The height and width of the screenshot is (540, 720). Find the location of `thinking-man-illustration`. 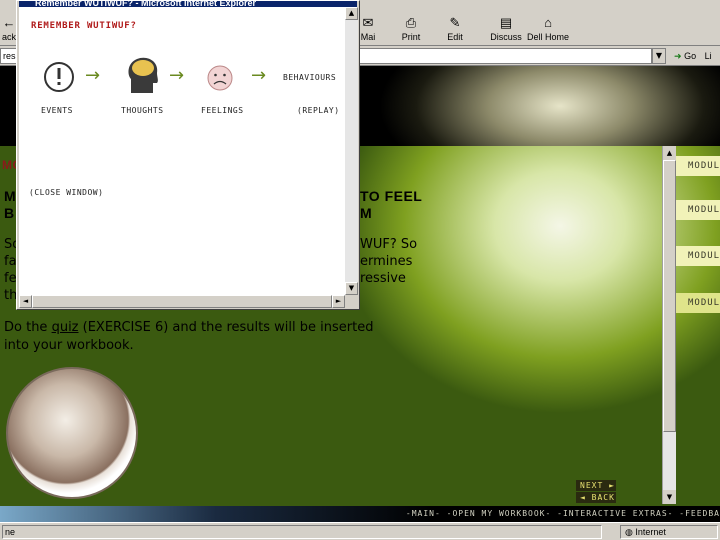

thinking-man-illustration is located at coordinates (72, 433).